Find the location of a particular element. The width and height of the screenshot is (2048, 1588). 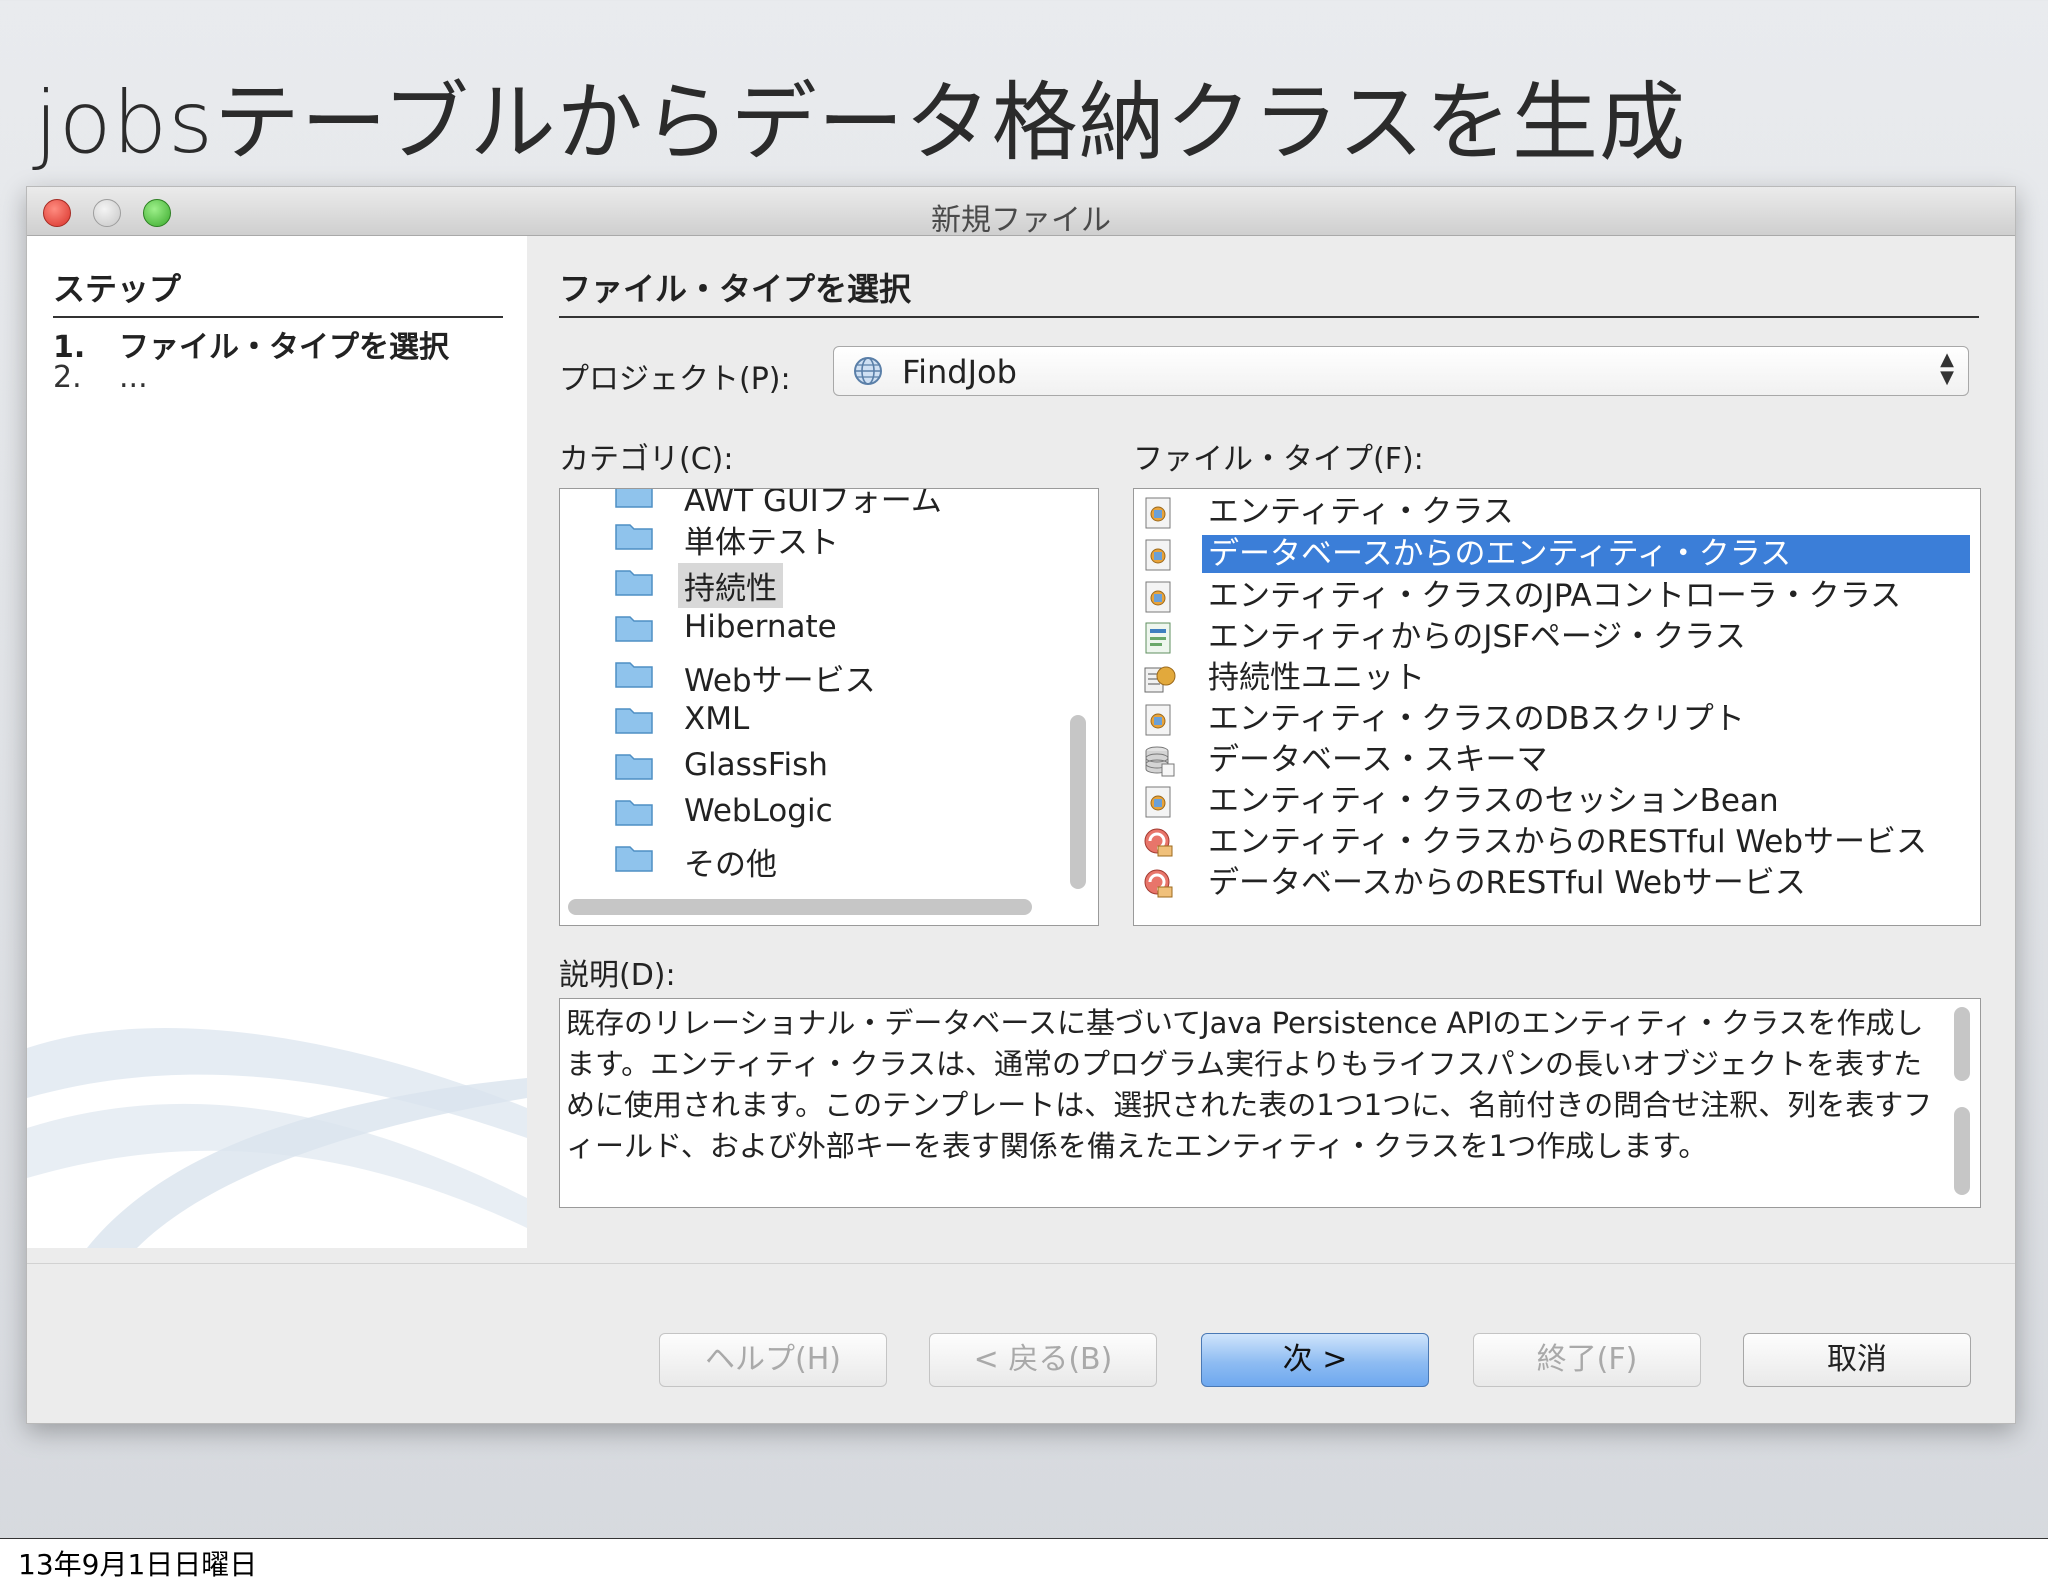

project-value: FindJob is located at coordinates (959, 372).